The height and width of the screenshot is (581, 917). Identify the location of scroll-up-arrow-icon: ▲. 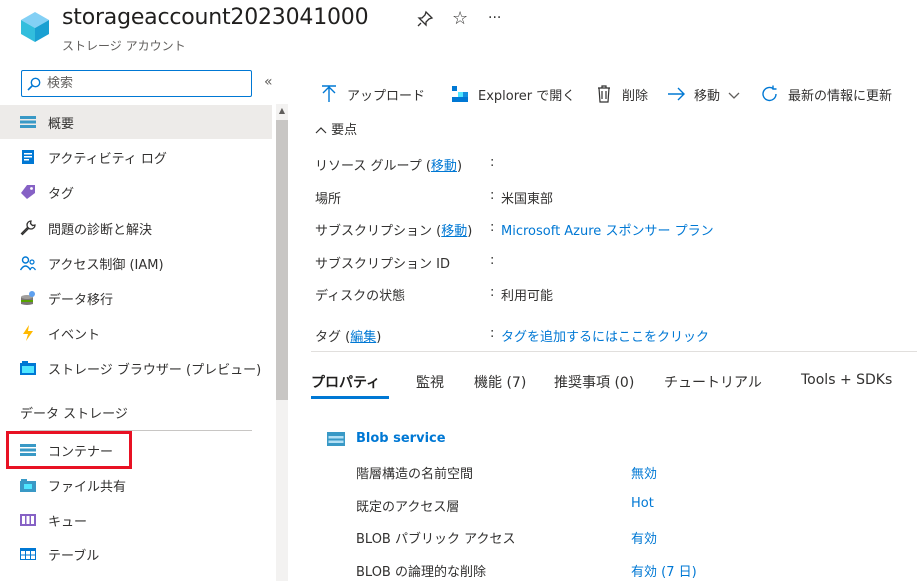
(282, 111).